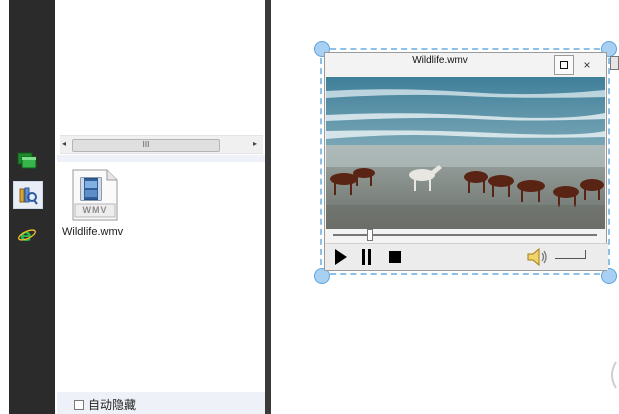  I want to click on panel-divider, so click(161, 158).